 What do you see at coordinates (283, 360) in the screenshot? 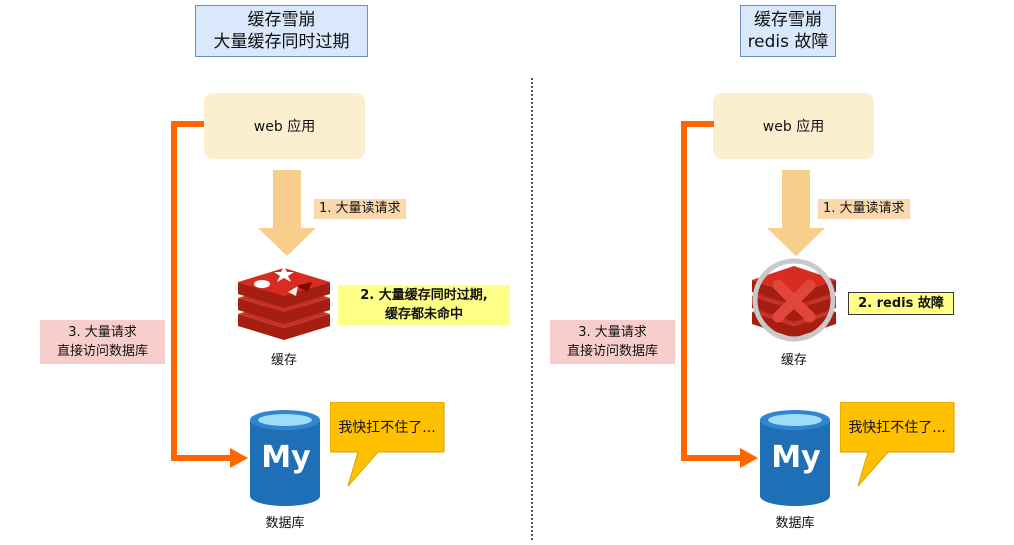
I see `left-cache-label: 缓存` at bounding box center [283, 360].